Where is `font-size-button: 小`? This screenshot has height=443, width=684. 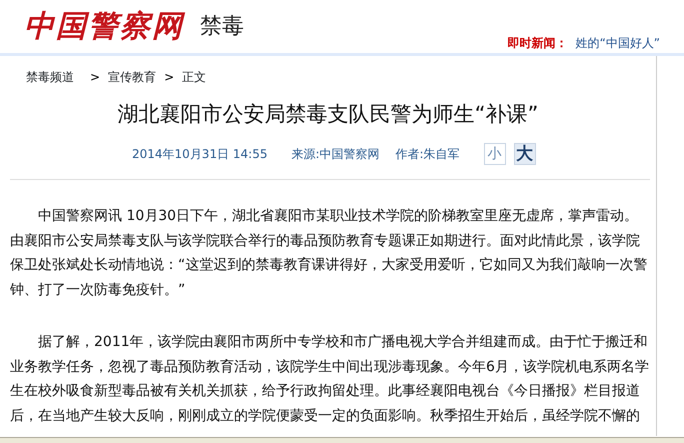
font-size-button: 小 is located at coordinates (495, 154).